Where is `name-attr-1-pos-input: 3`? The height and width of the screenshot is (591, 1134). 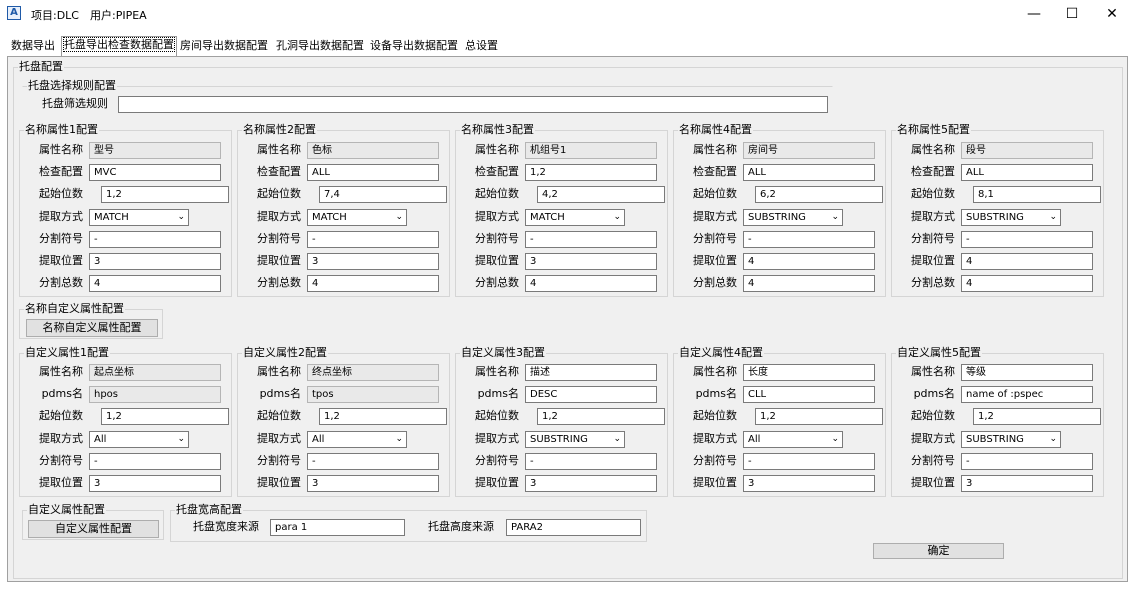
name-attr-1-pos-input: 3 is located at coordinates (155, 261).